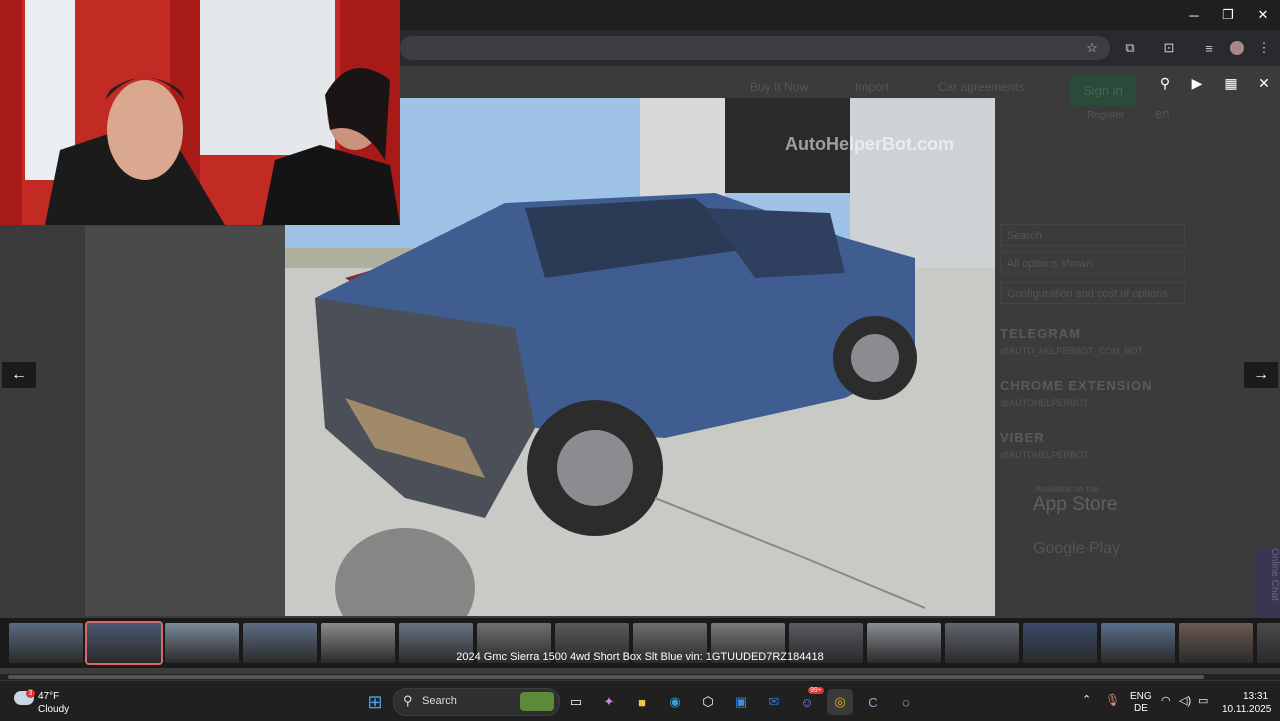 The width and height of the screenshot is (1280, 721). Describe the element at coordinates (1092, 263) in the screenshot. I see `options-shown: All options shown` at that location.